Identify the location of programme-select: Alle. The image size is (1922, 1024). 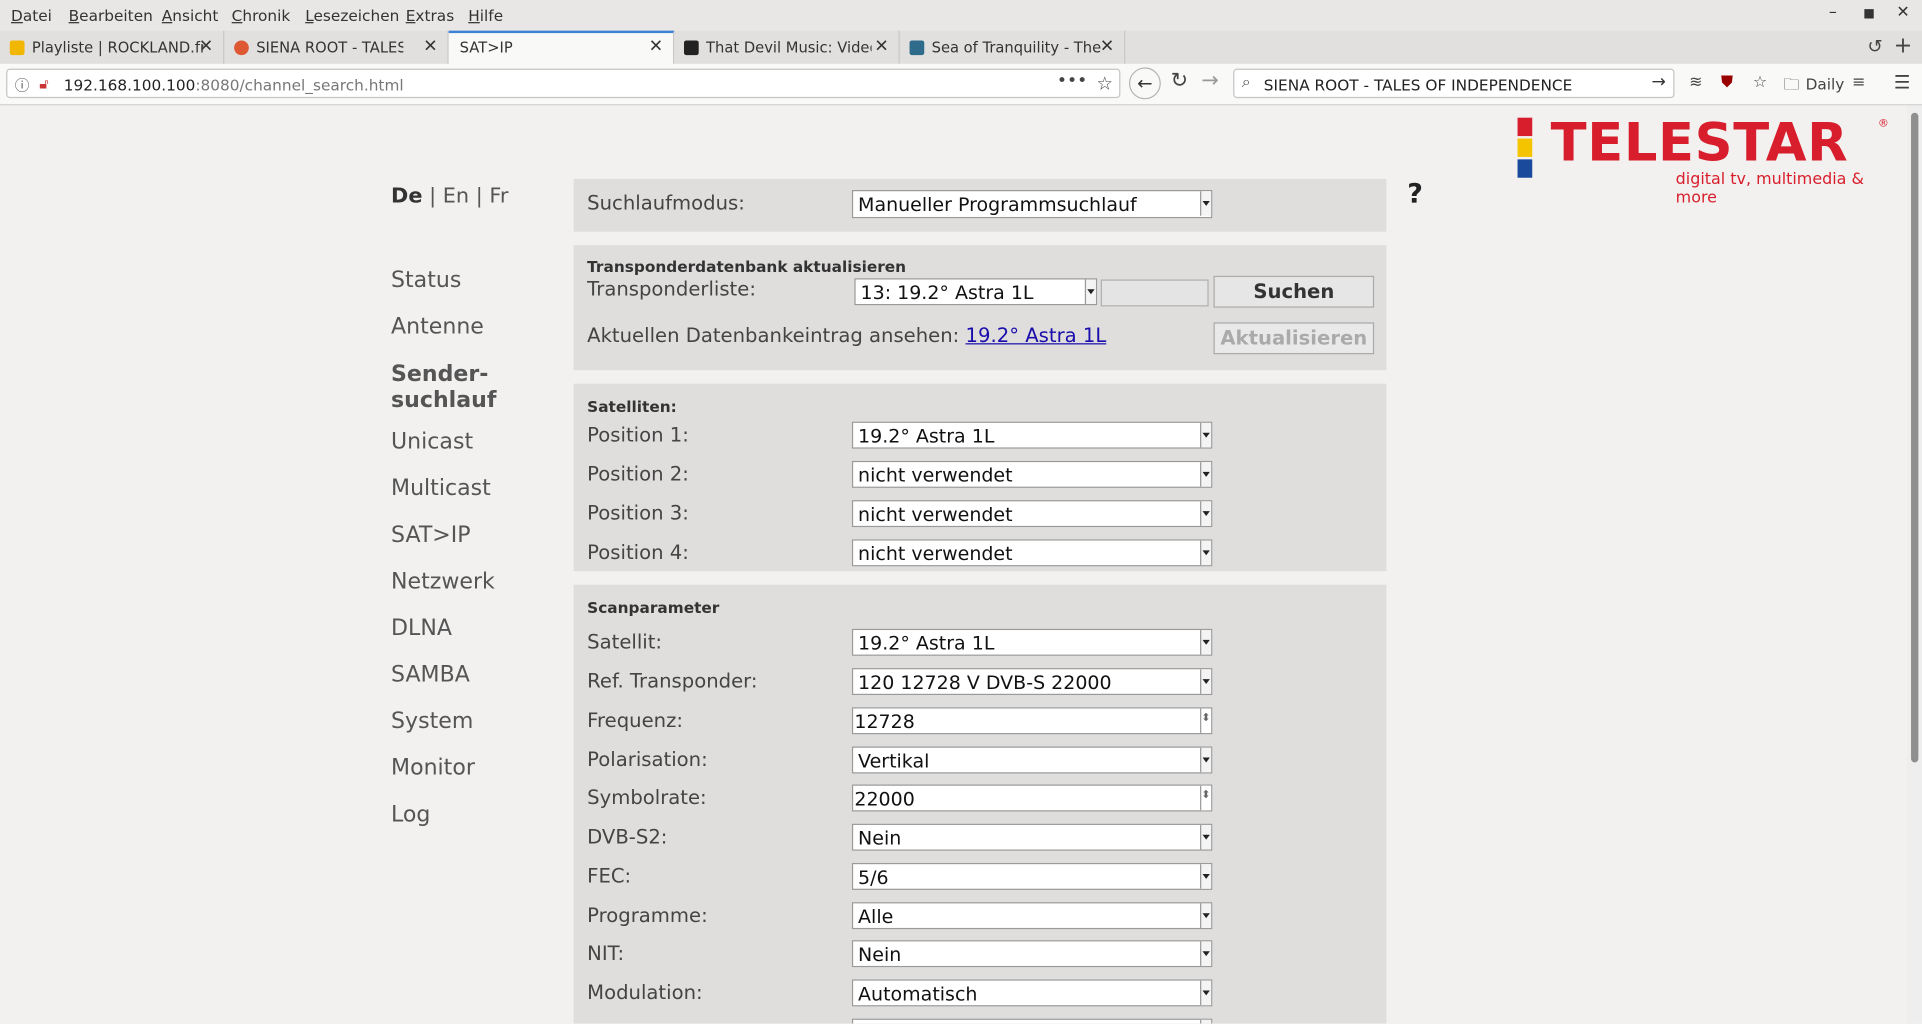
(1032, 916).